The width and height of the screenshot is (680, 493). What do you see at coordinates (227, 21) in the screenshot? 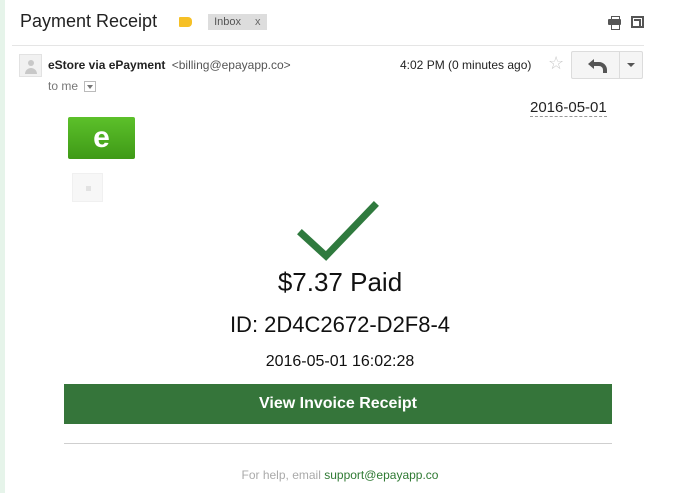
I see `inbox-label-text: Inbox` at bounding box center [227, 21].